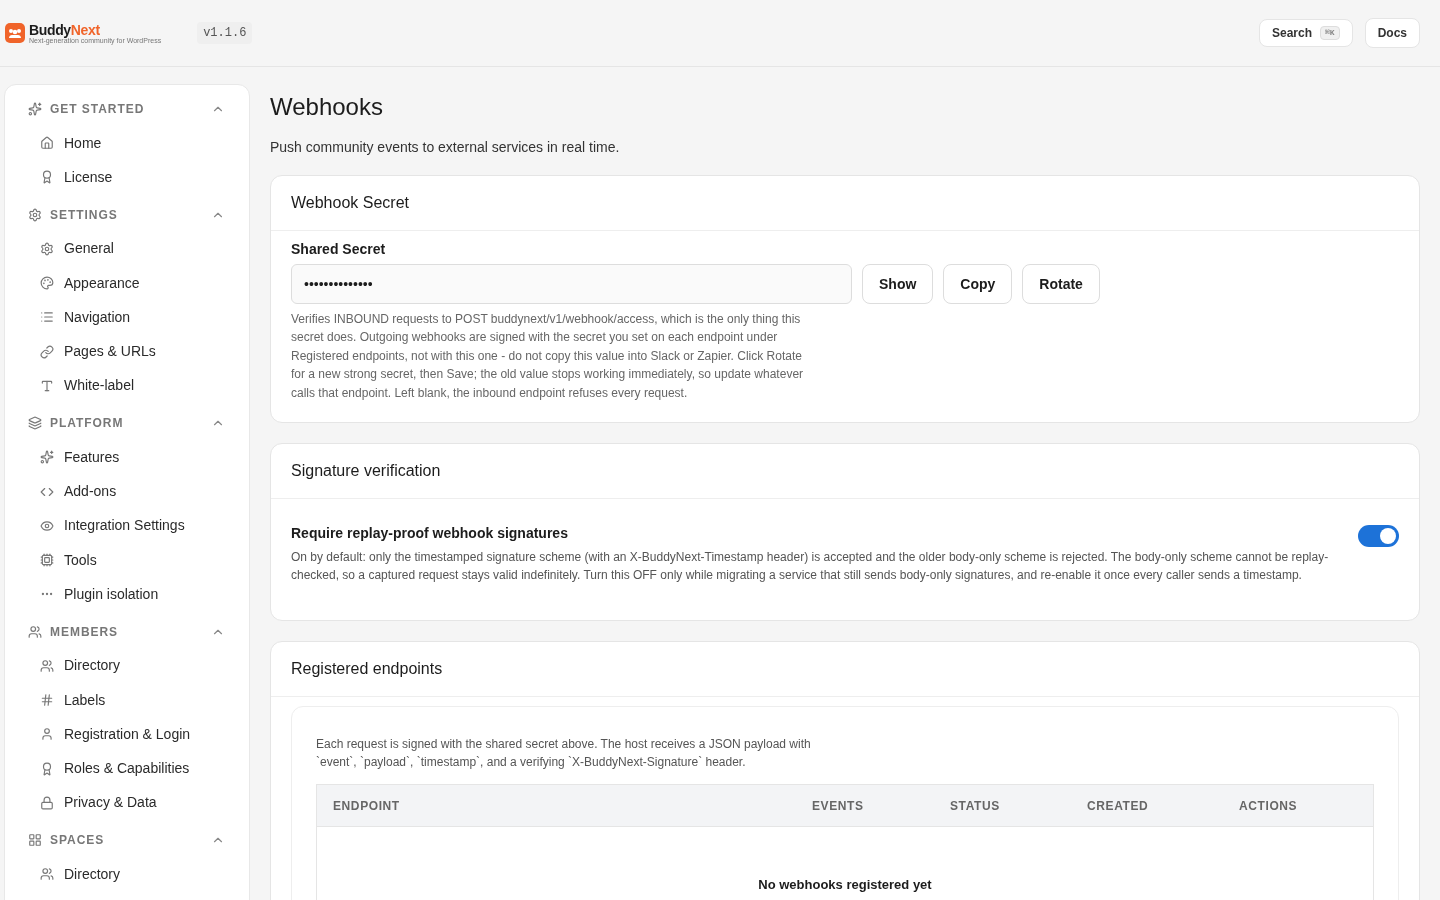 This screenshot has height=900, width=1440. I want to click on sidebar-item: Registration & Login, so click(127, 734).